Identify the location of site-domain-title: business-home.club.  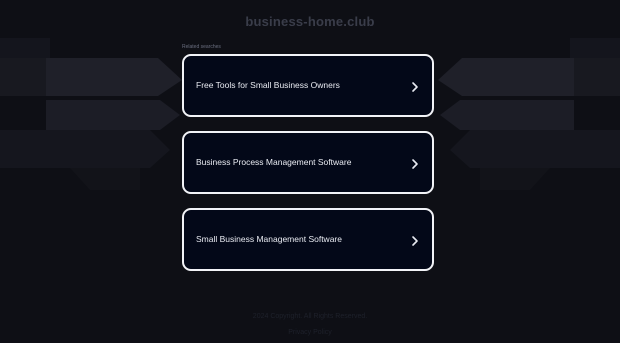
(310, 21).